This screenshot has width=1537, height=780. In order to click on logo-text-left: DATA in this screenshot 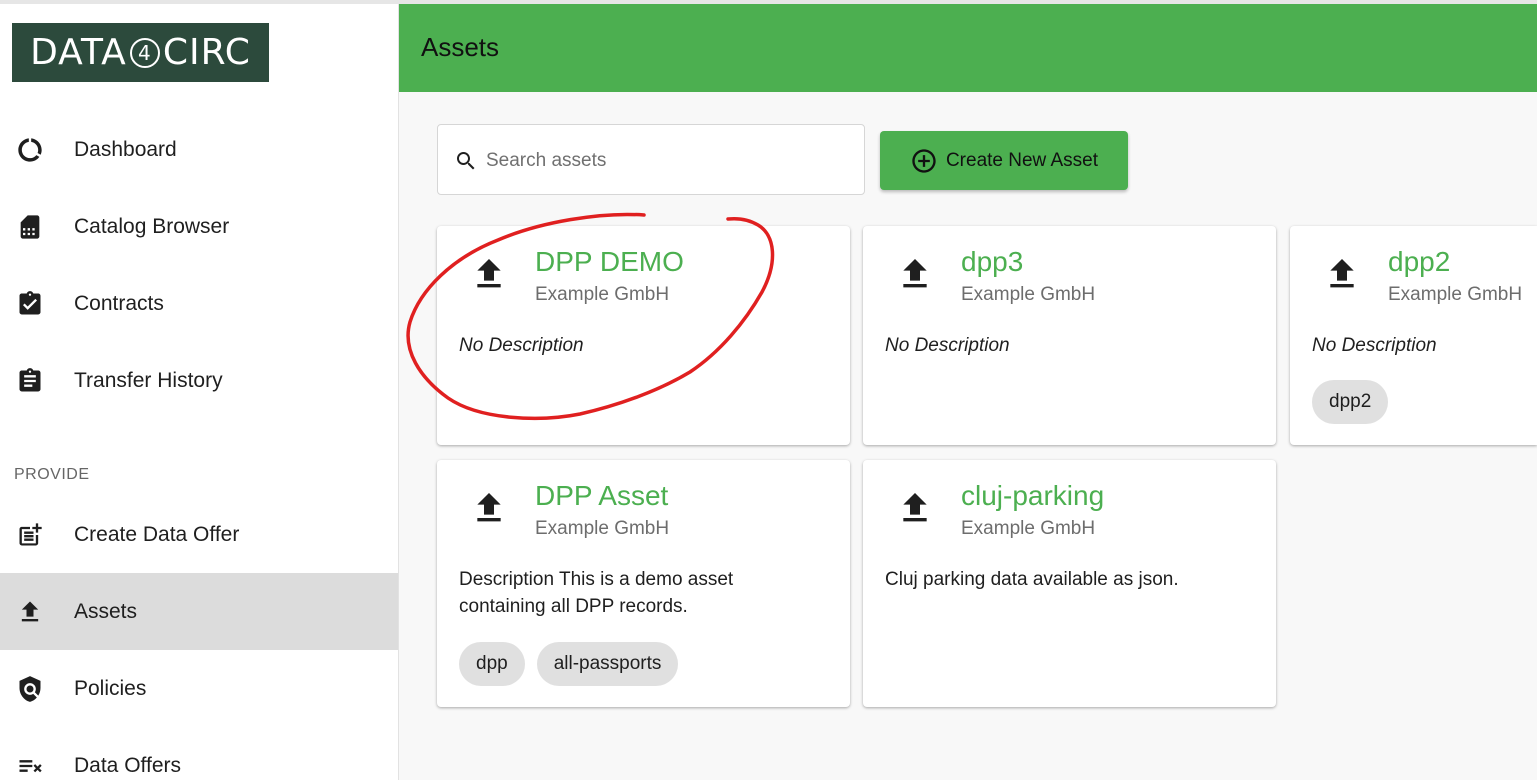, I will do `click(78, 52)`.